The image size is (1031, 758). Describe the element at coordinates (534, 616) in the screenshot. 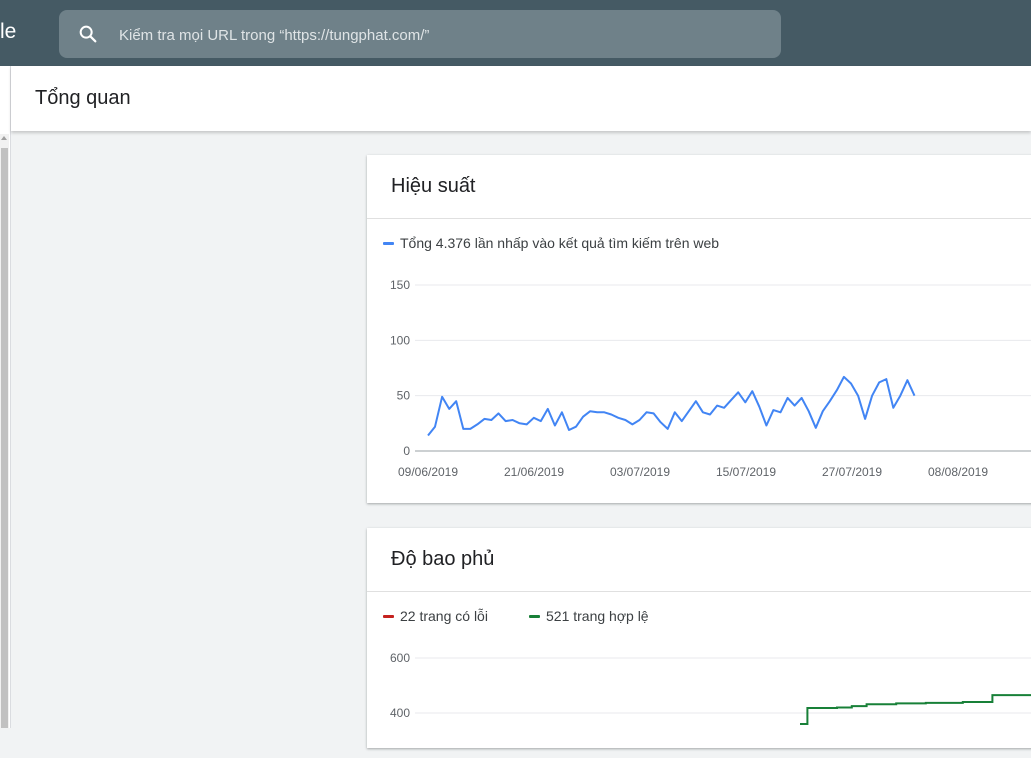

I see `valid-legend-swatch` at that location.